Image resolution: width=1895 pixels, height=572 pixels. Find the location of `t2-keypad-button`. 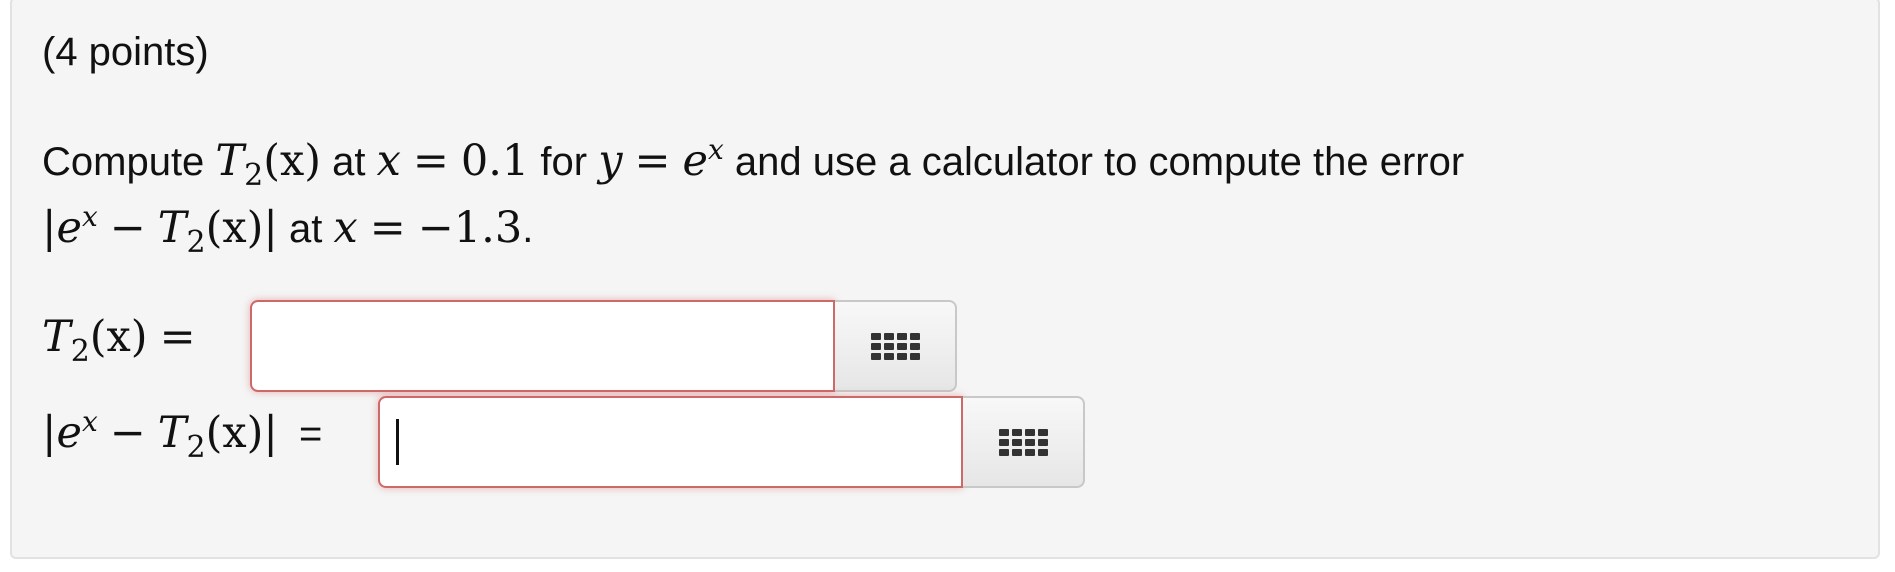

t2-keypad-button is located at coordinates (896, 346).